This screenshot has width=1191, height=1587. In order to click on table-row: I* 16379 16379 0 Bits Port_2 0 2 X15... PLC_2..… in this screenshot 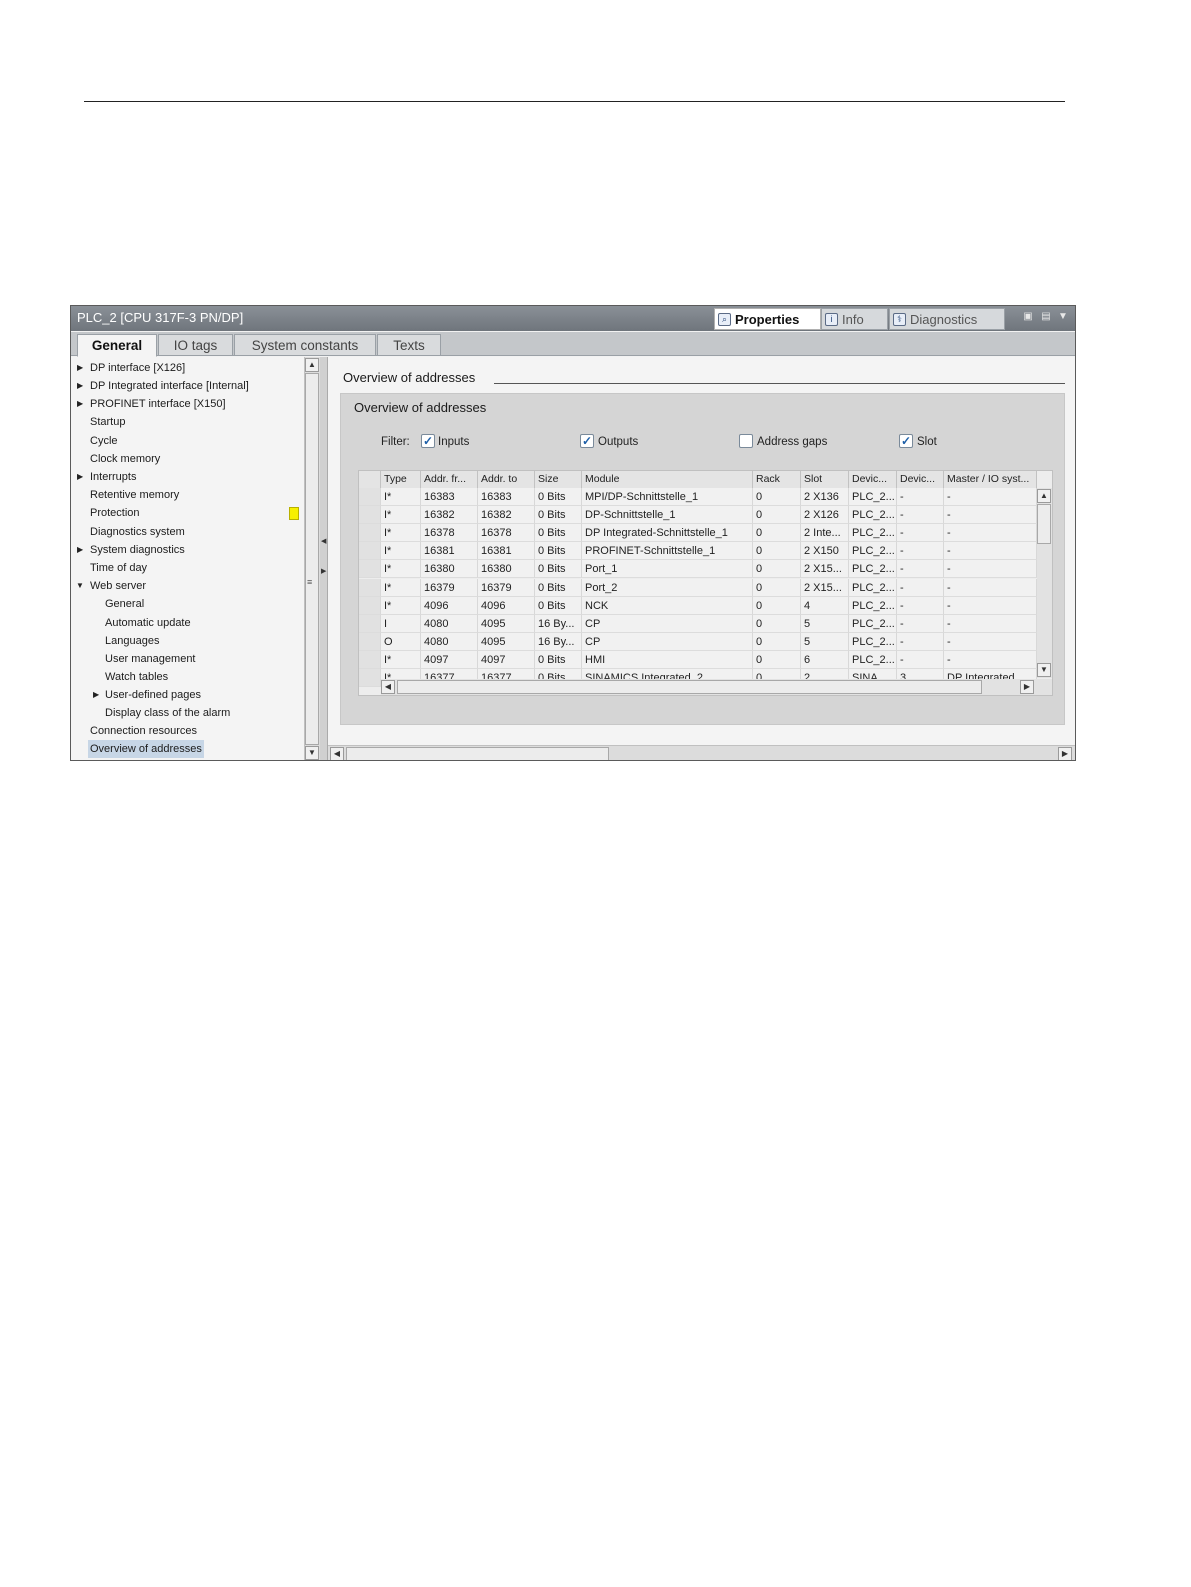, I will do `click(698, 587)`.